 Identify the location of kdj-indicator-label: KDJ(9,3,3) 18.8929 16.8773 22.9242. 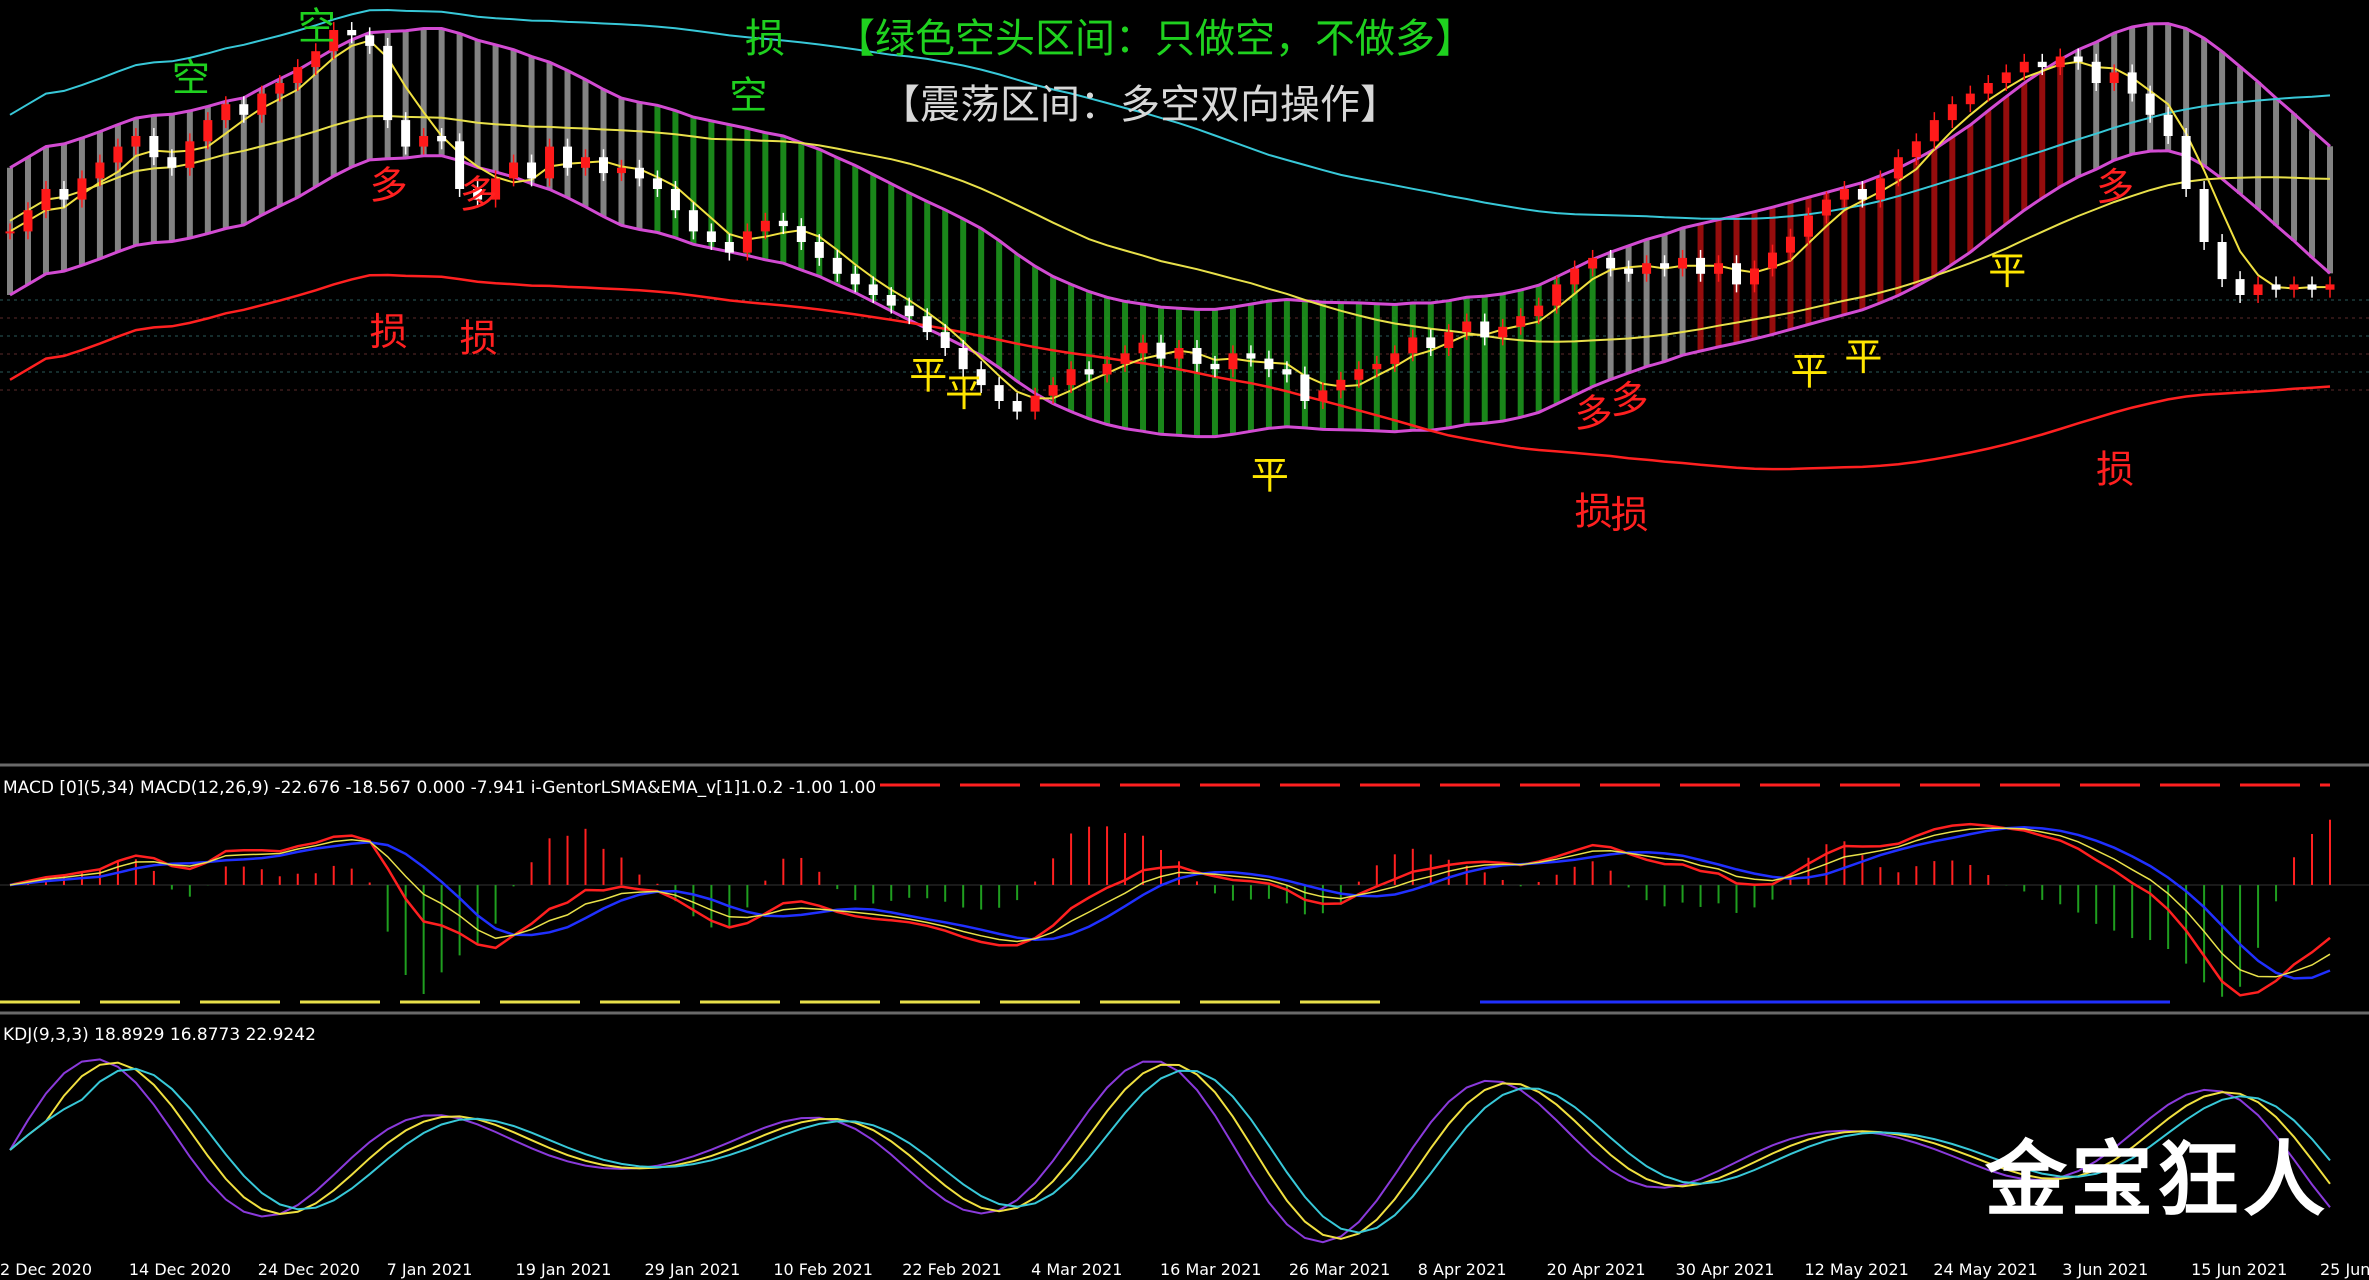
(159, 1035).